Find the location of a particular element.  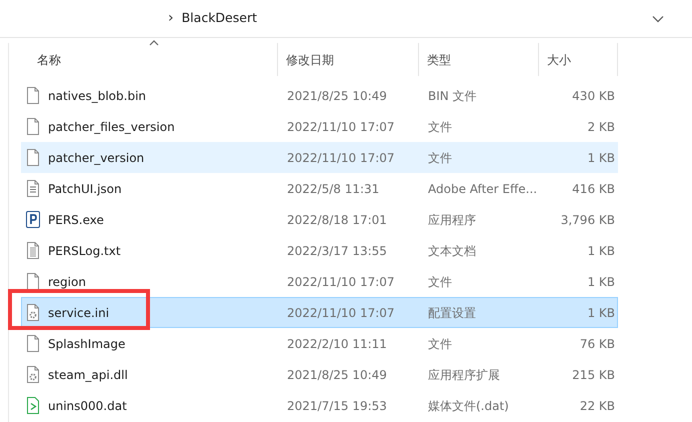

file-name: PERSLog.txt is located at coordinates (84, 251).